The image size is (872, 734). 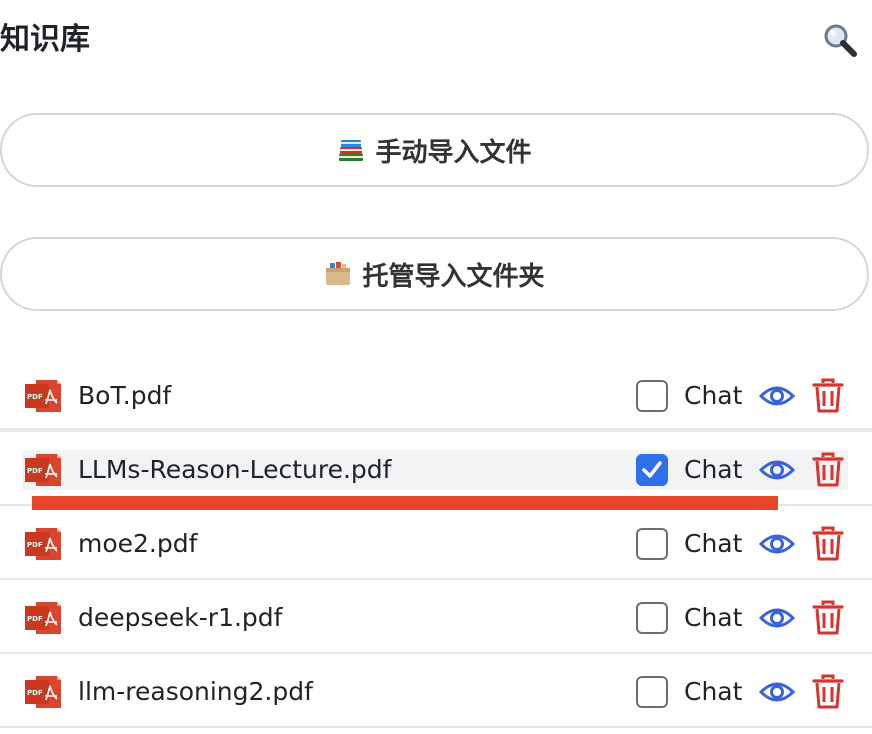 I want to click on header: 知识库, so click(x=436, y=42).